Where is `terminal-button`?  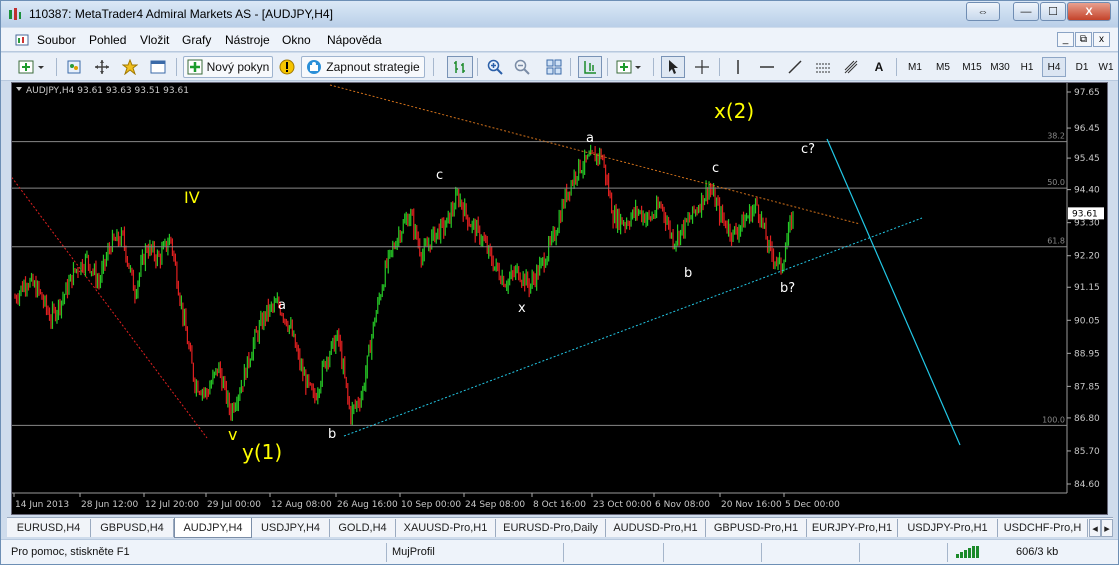
terminal-button is located at coordinates (158, 67).